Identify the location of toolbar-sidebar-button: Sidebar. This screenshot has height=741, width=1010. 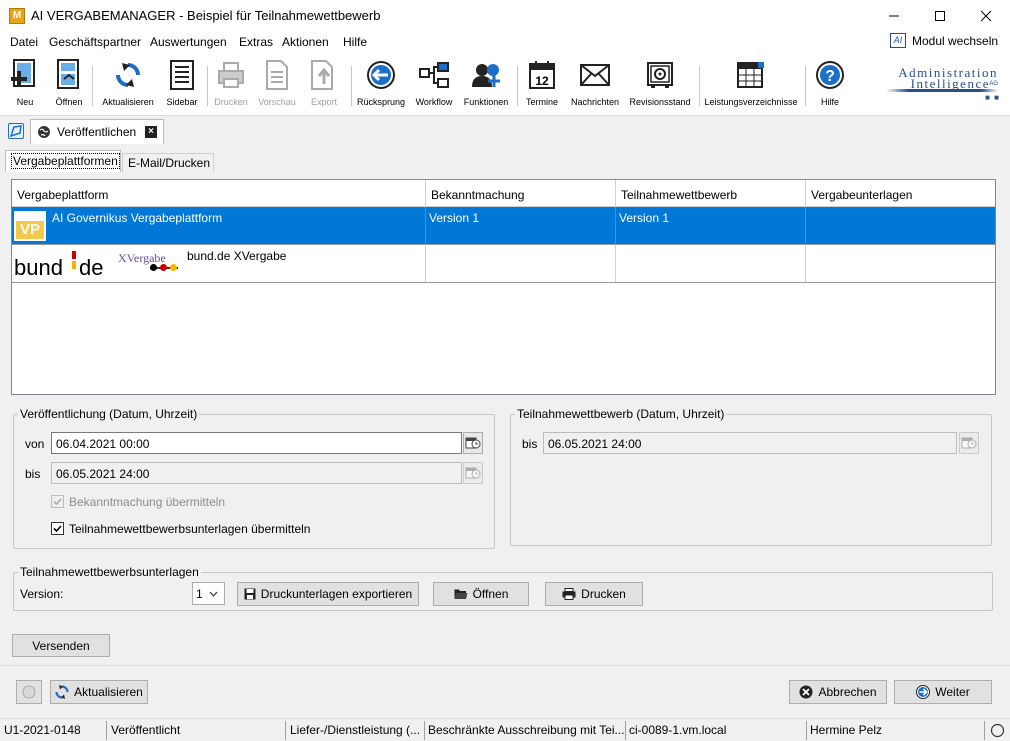
(182, 86).